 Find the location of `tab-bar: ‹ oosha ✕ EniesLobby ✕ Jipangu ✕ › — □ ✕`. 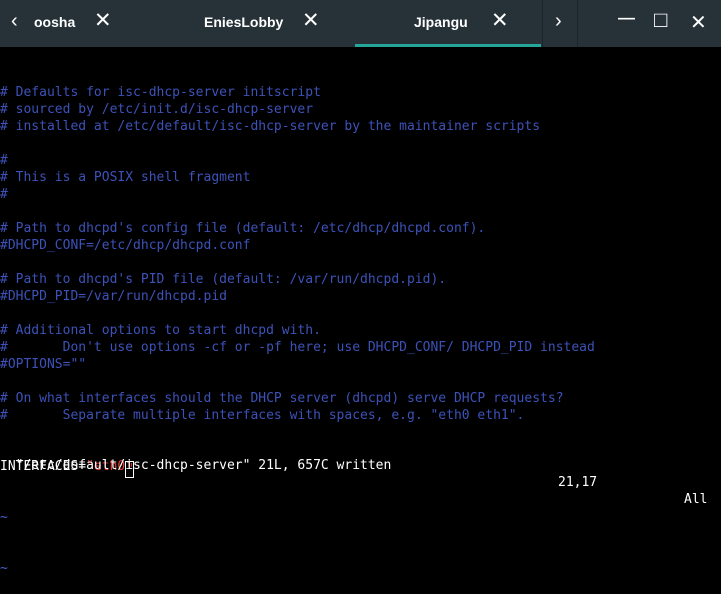

tab-bar: ‹ oosha ✕ EniesLobby ✕ Jipangu ✕ › — □ ✕ is located at coordinates (360, 23).